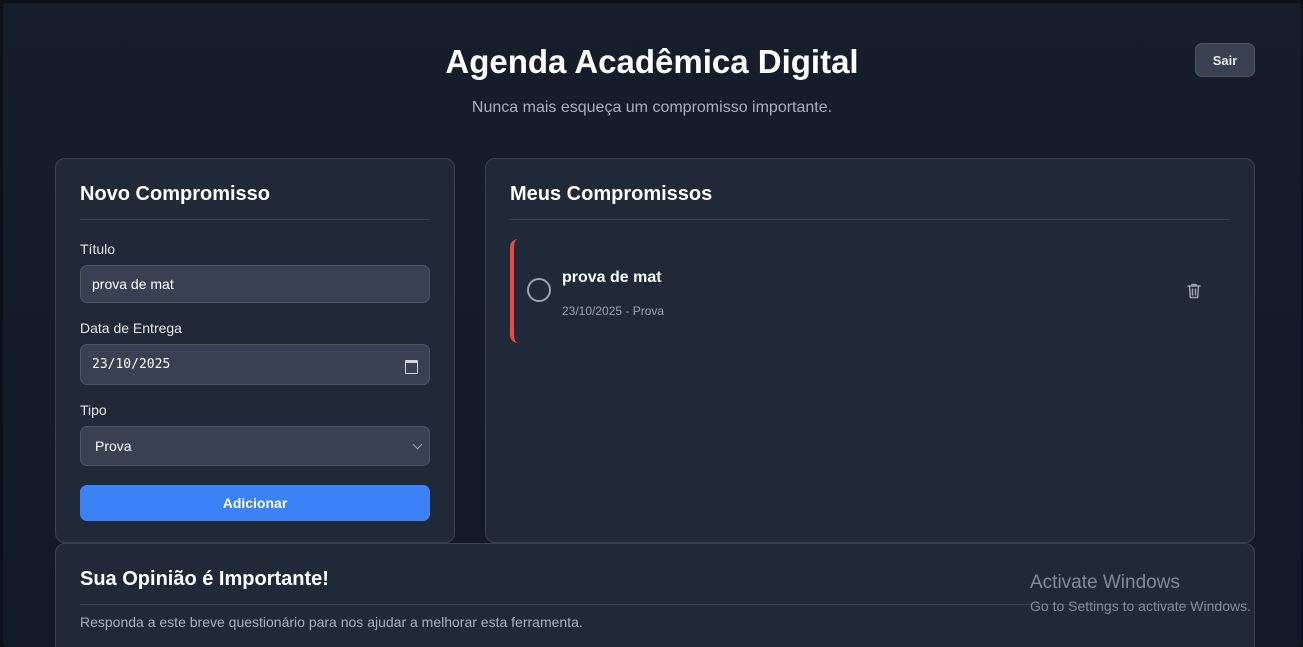 The image size is (1303, 647). What do you see at coordinates (612, 277) in the screenshot?
I see `appointment-title: prova de mat` at bounding box center [612, 277].